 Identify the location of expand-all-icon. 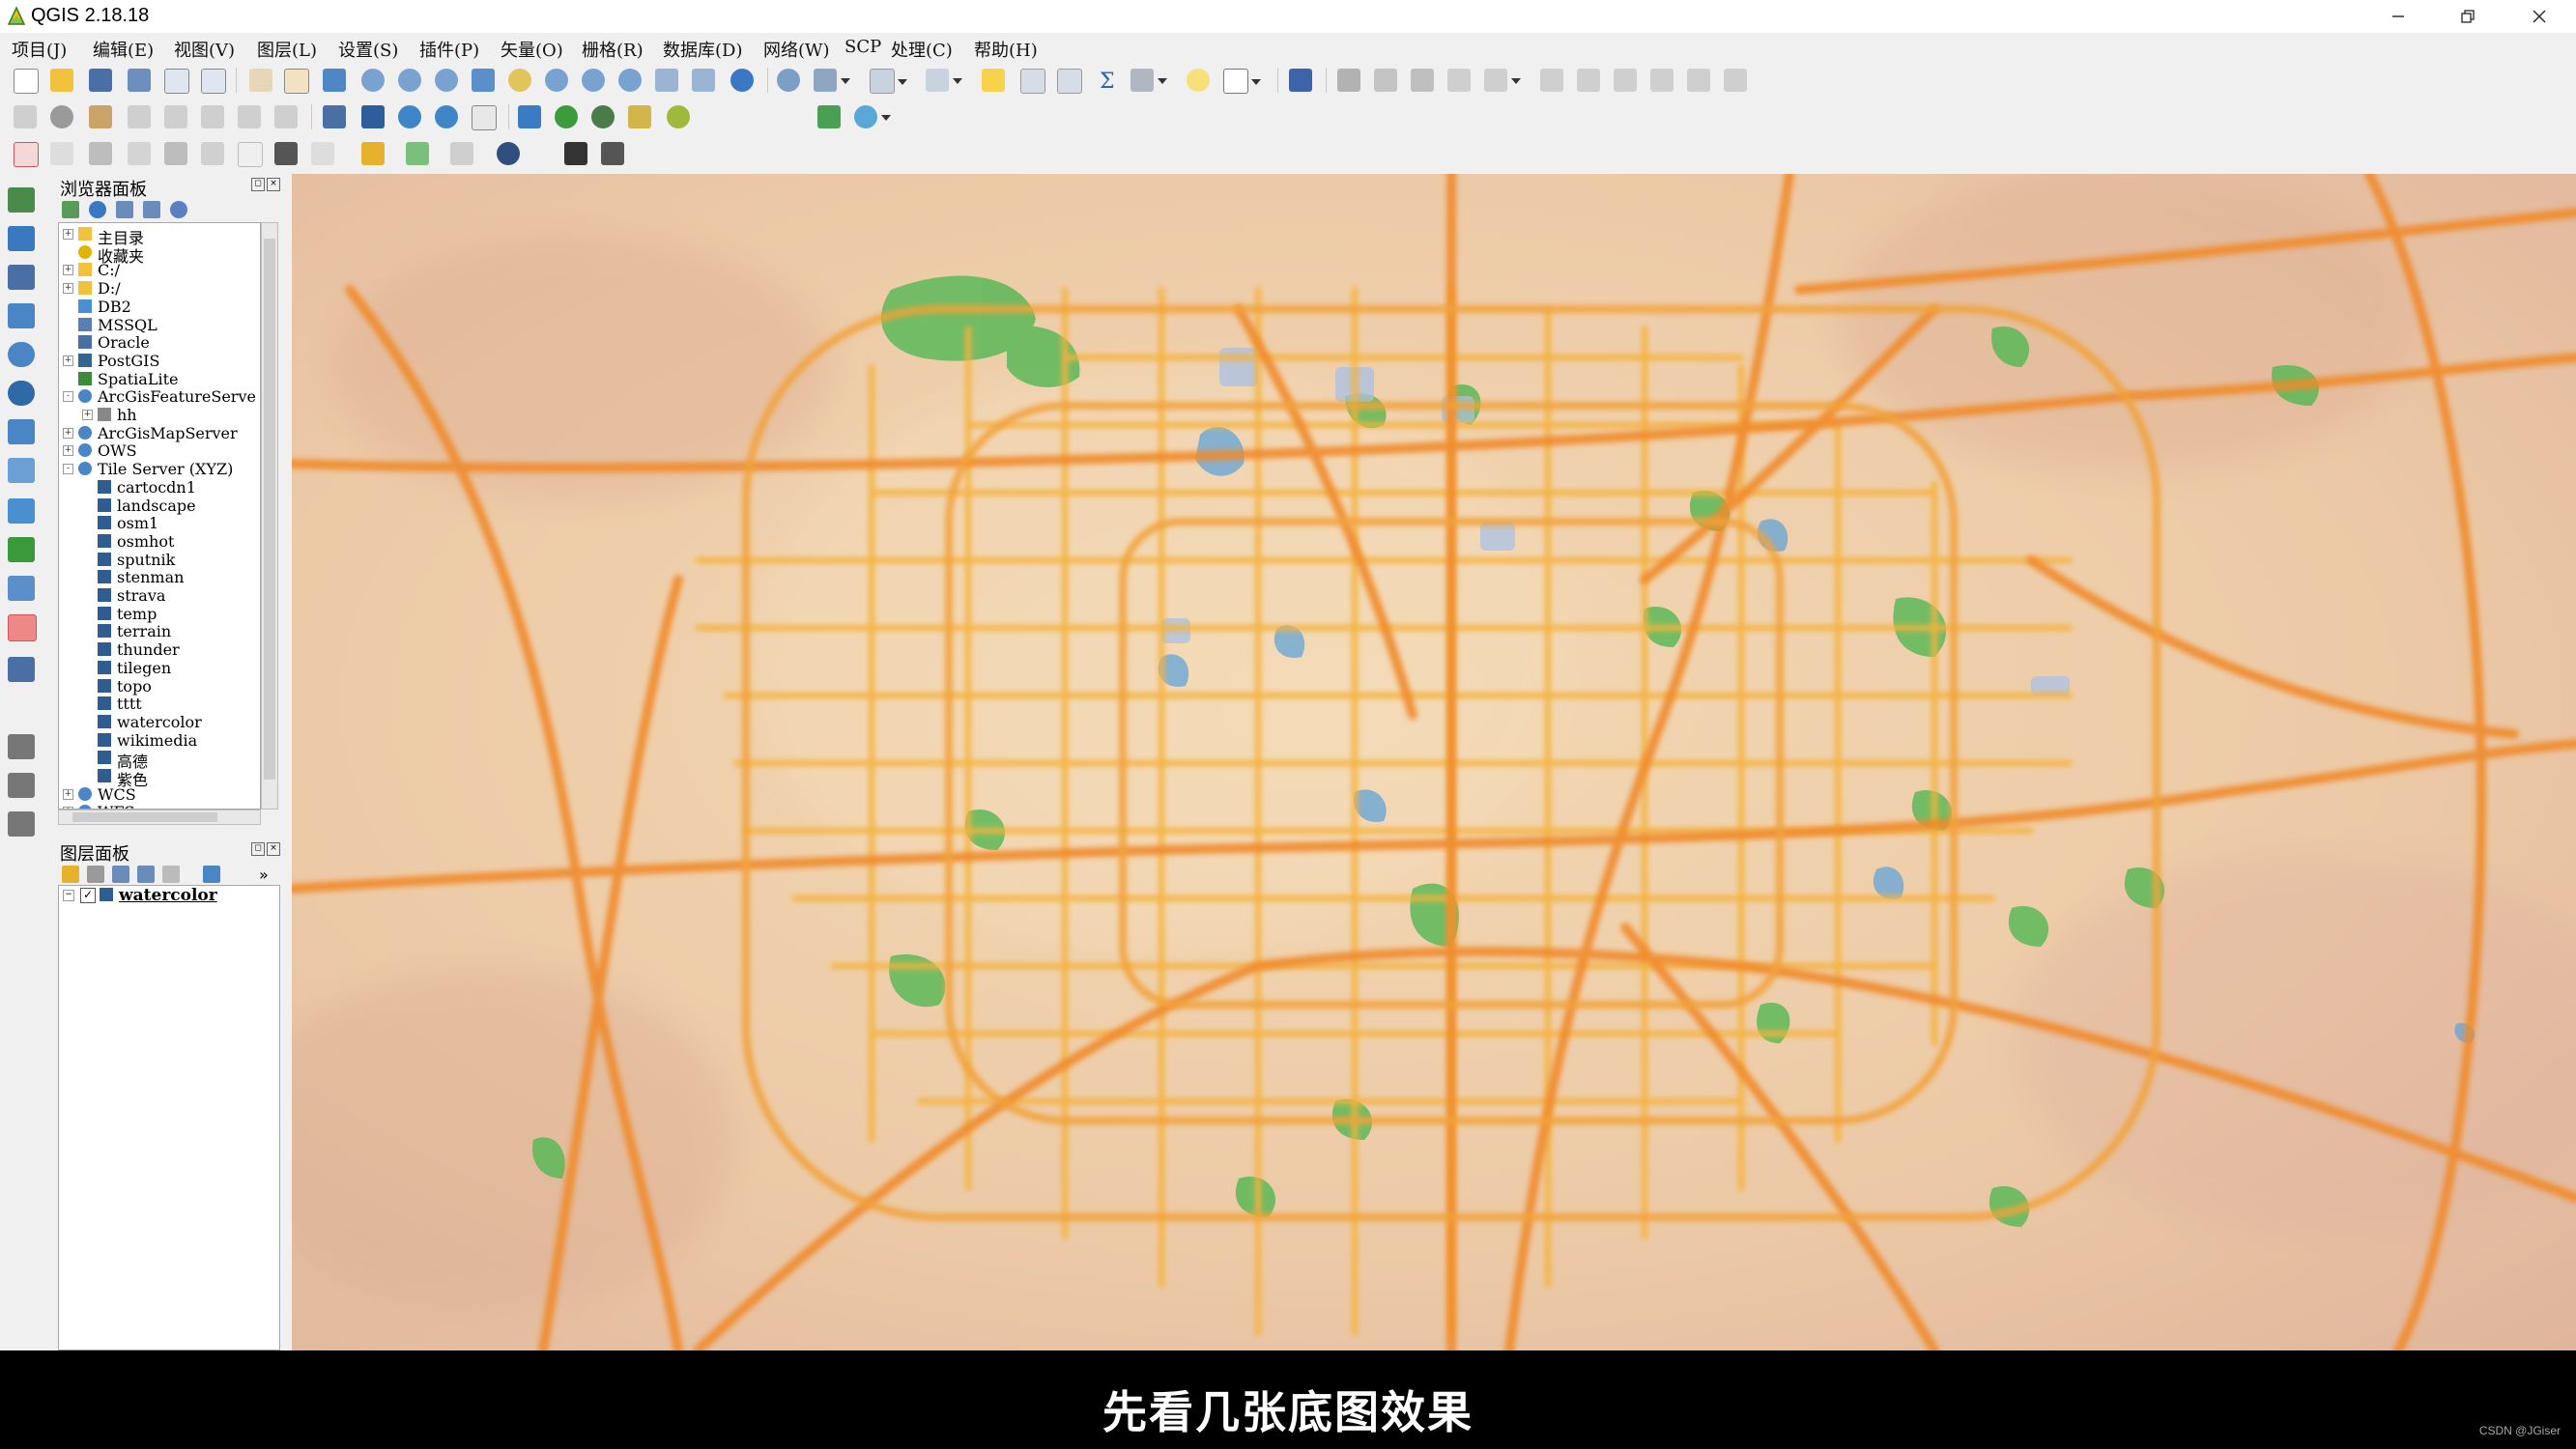
(212, 874).